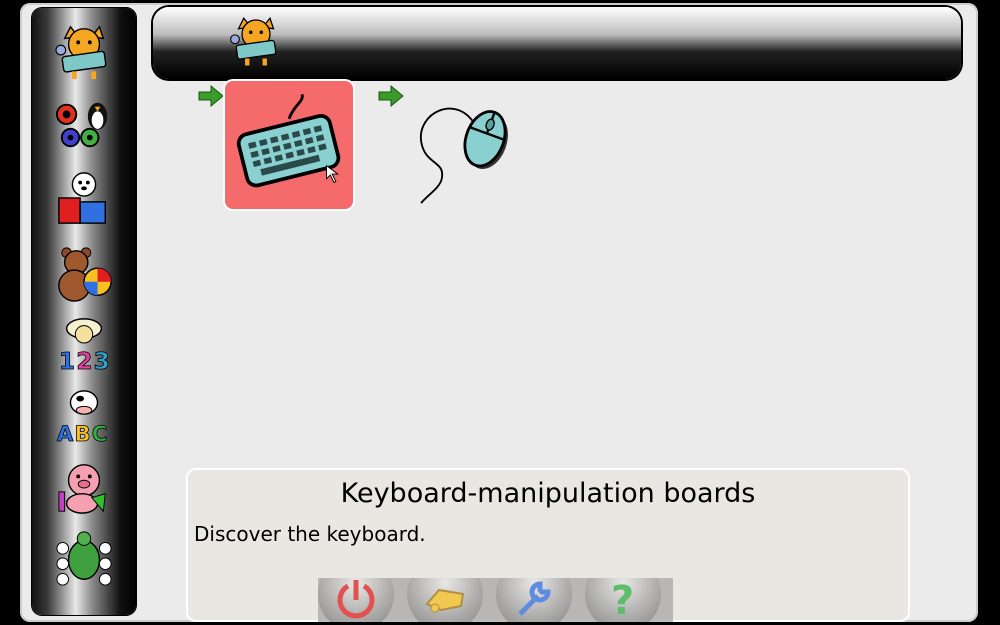  I want to click on power-icon, so click(356, 599).